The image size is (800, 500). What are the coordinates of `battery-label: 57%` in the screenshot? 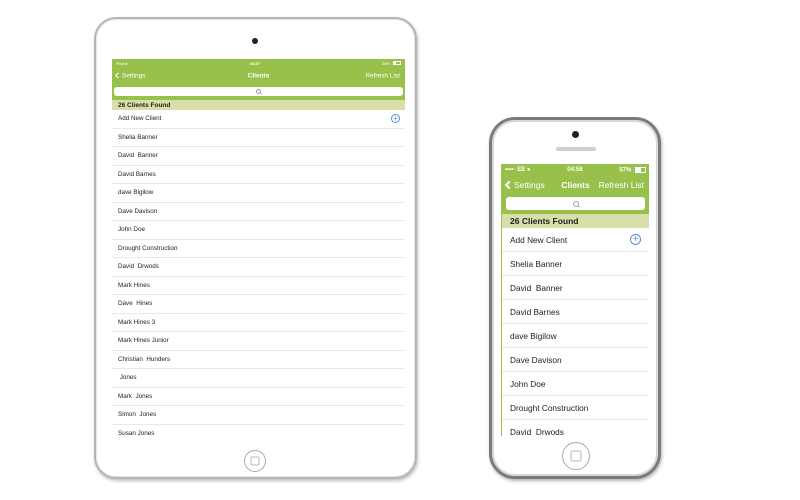 It's located at (625, 170).